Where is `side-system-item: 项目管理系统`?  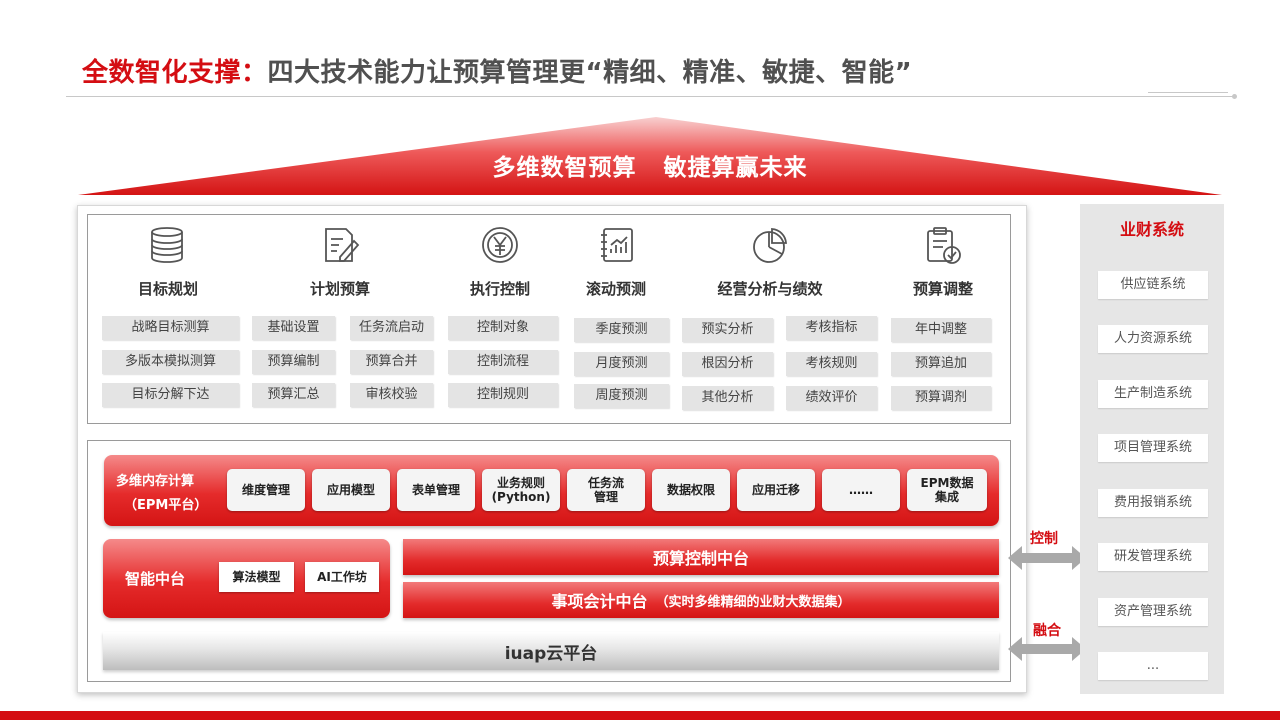 side-system-item: 项目管理系统 is located at coordinates (1153, 448).